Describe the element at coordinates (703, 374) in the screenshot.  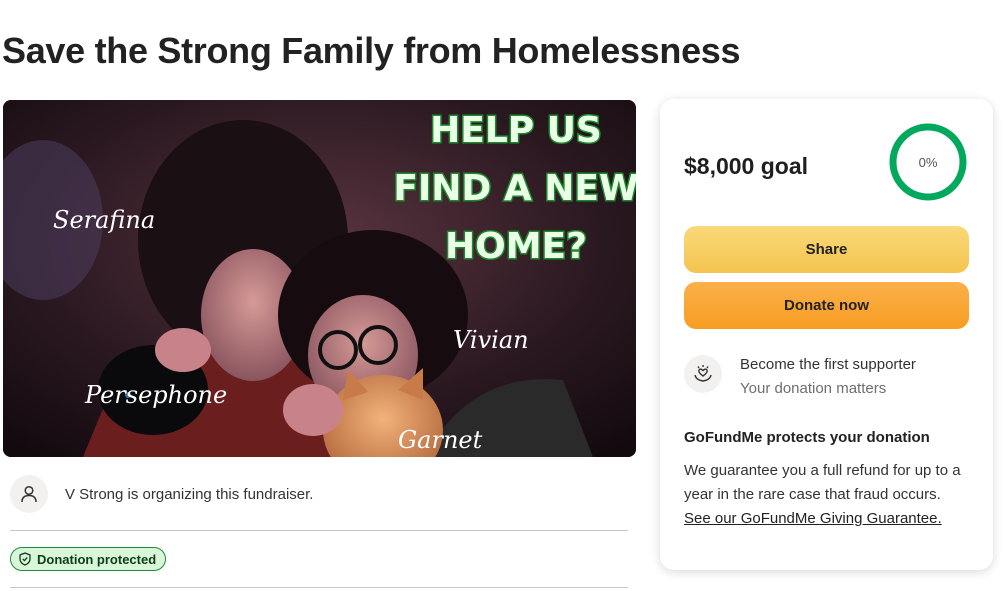
I see `heart-hands-icon` at that location.